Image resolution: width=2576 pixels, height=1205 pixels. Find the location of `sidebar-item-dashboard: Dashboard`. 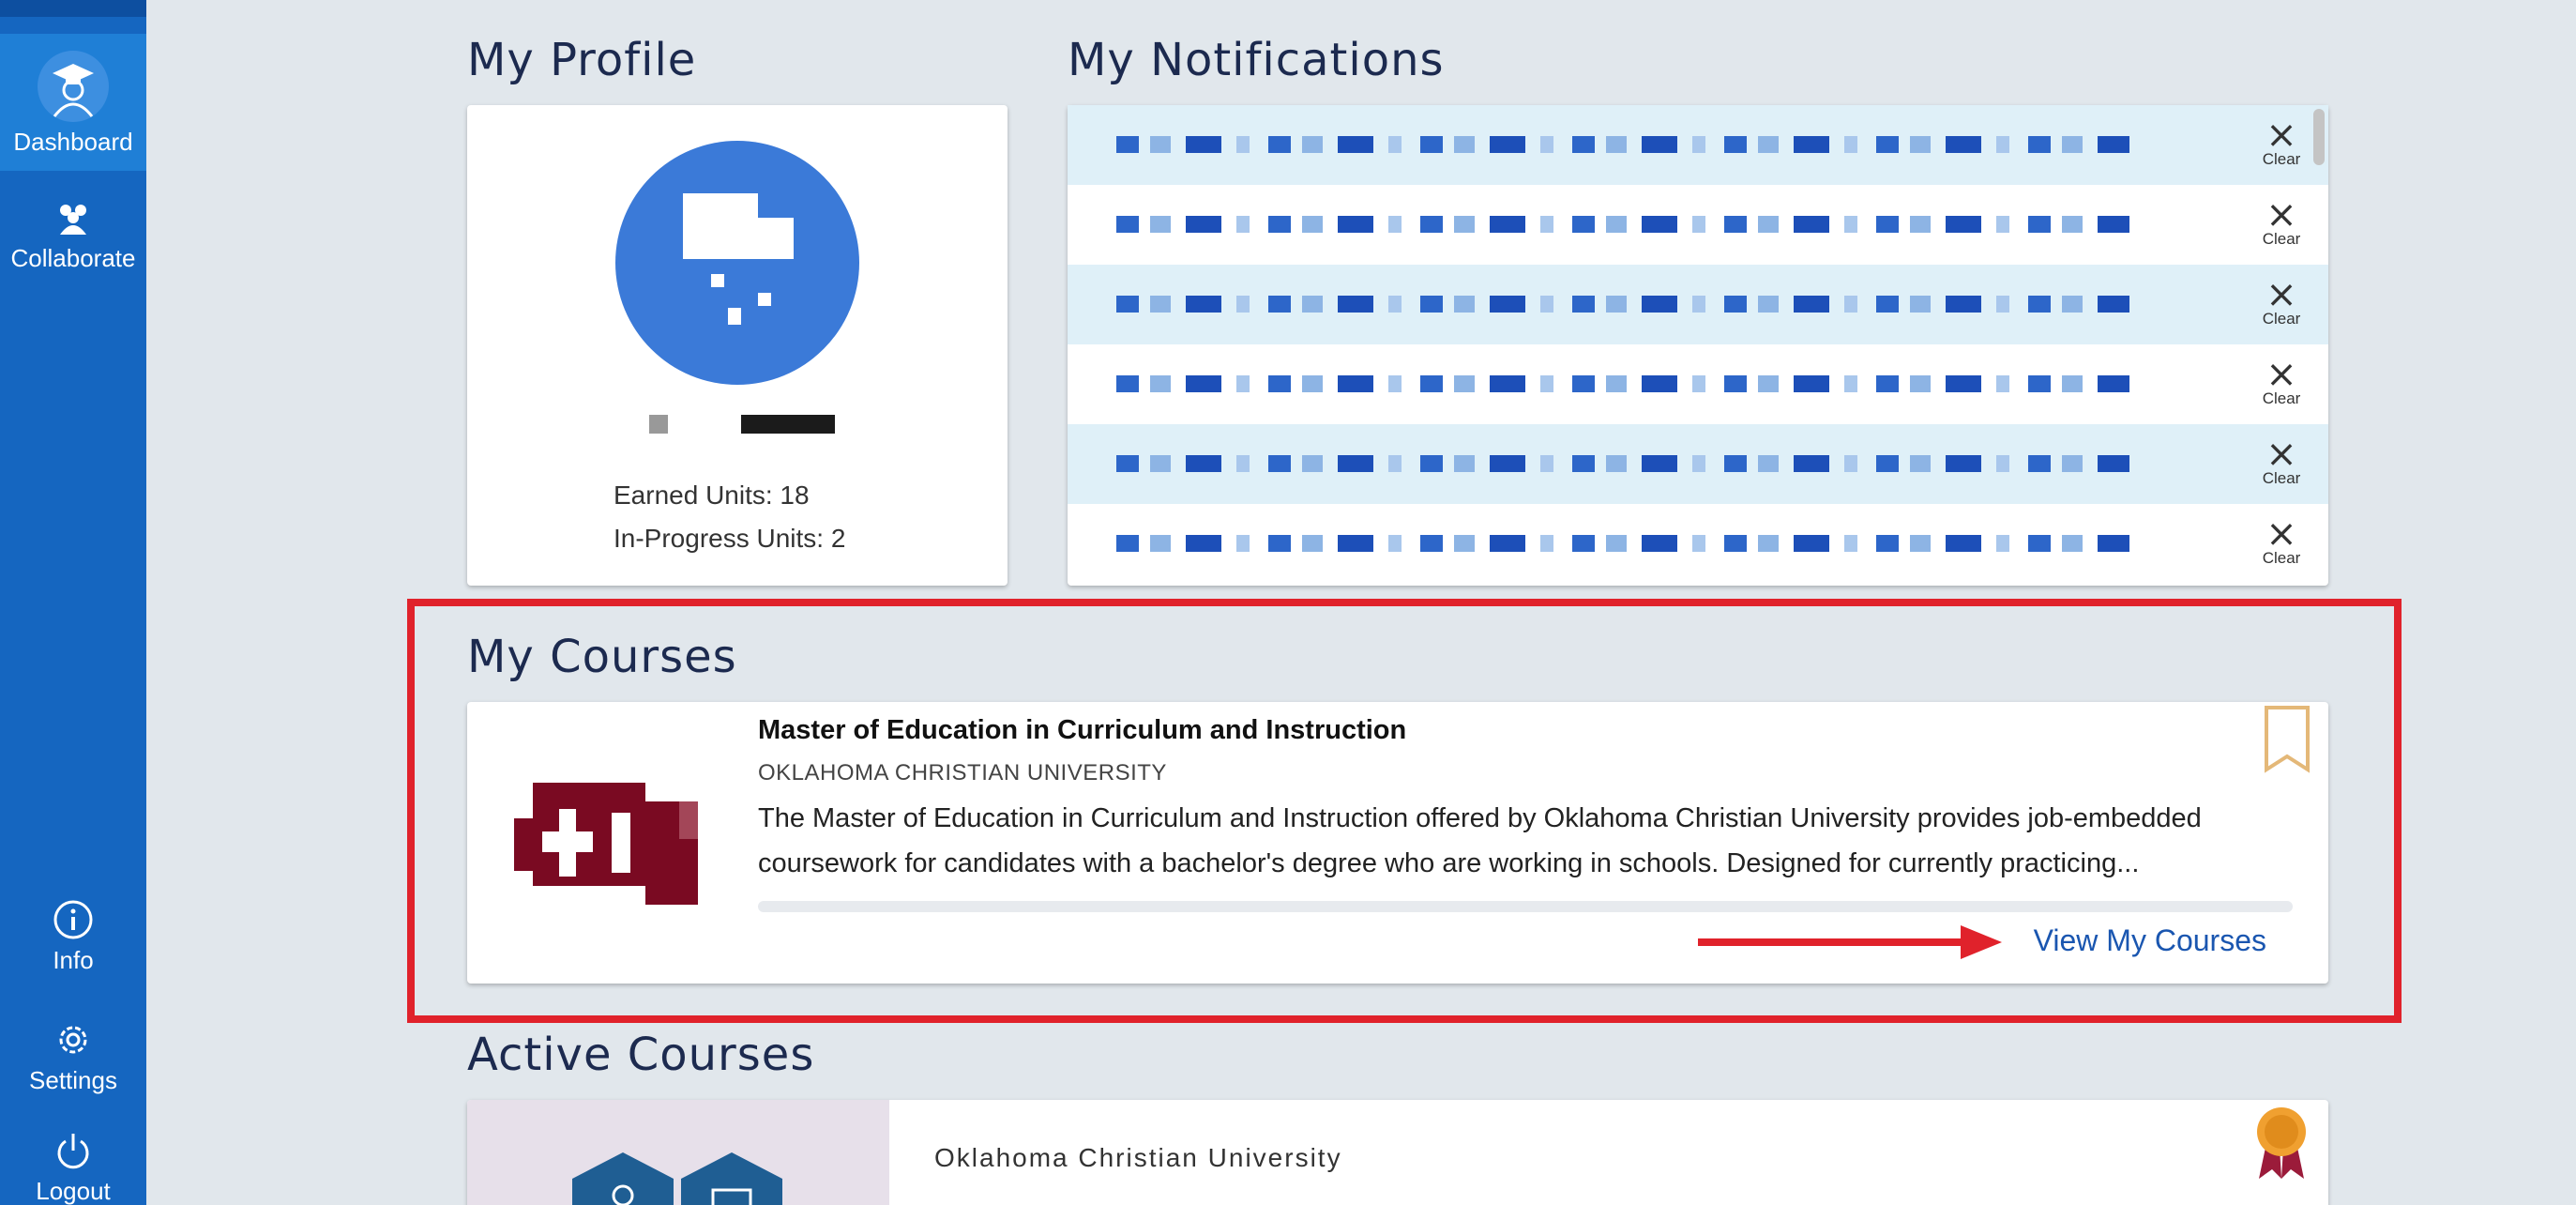

sidebar-item-dashboard: Dashboard is located at coordinates (73, 102).